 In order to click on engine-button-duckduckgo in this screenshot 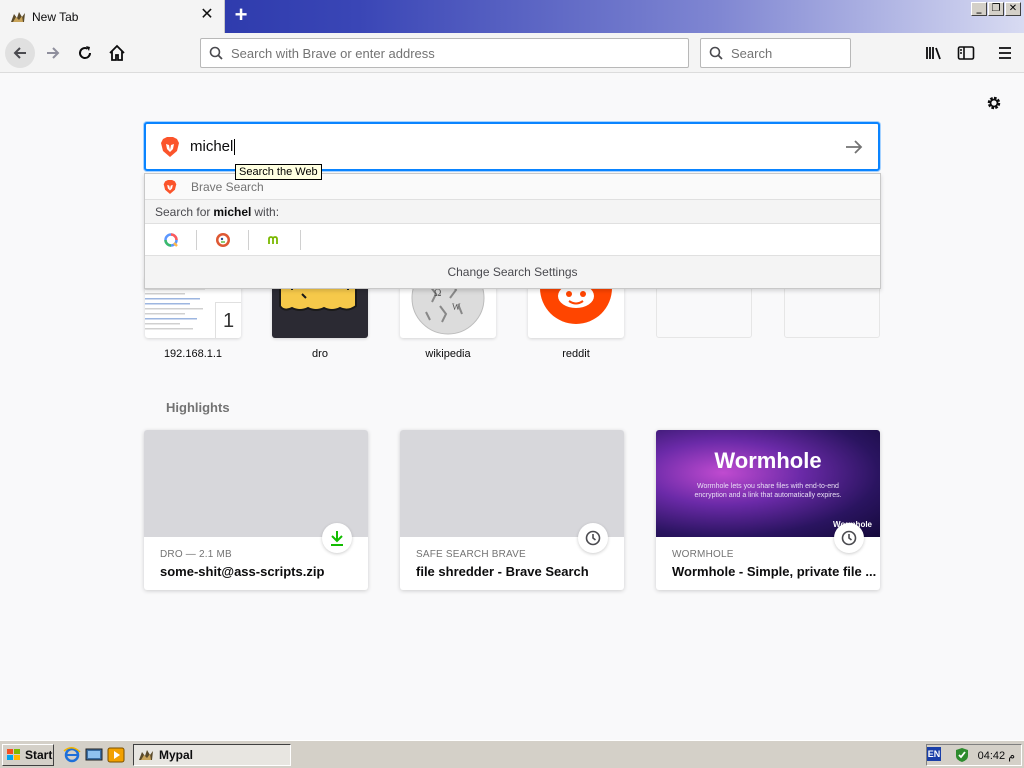, I will do `click(223, 239)`.